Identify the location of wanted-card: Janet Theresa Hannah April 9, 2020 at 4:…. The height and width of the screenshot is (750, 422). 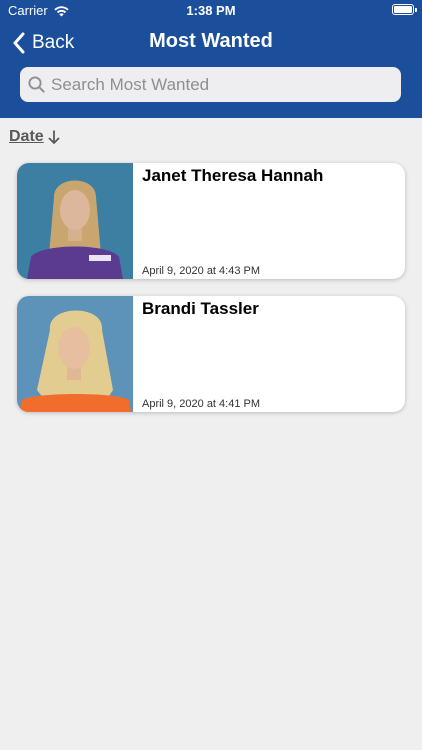
(211, 221).